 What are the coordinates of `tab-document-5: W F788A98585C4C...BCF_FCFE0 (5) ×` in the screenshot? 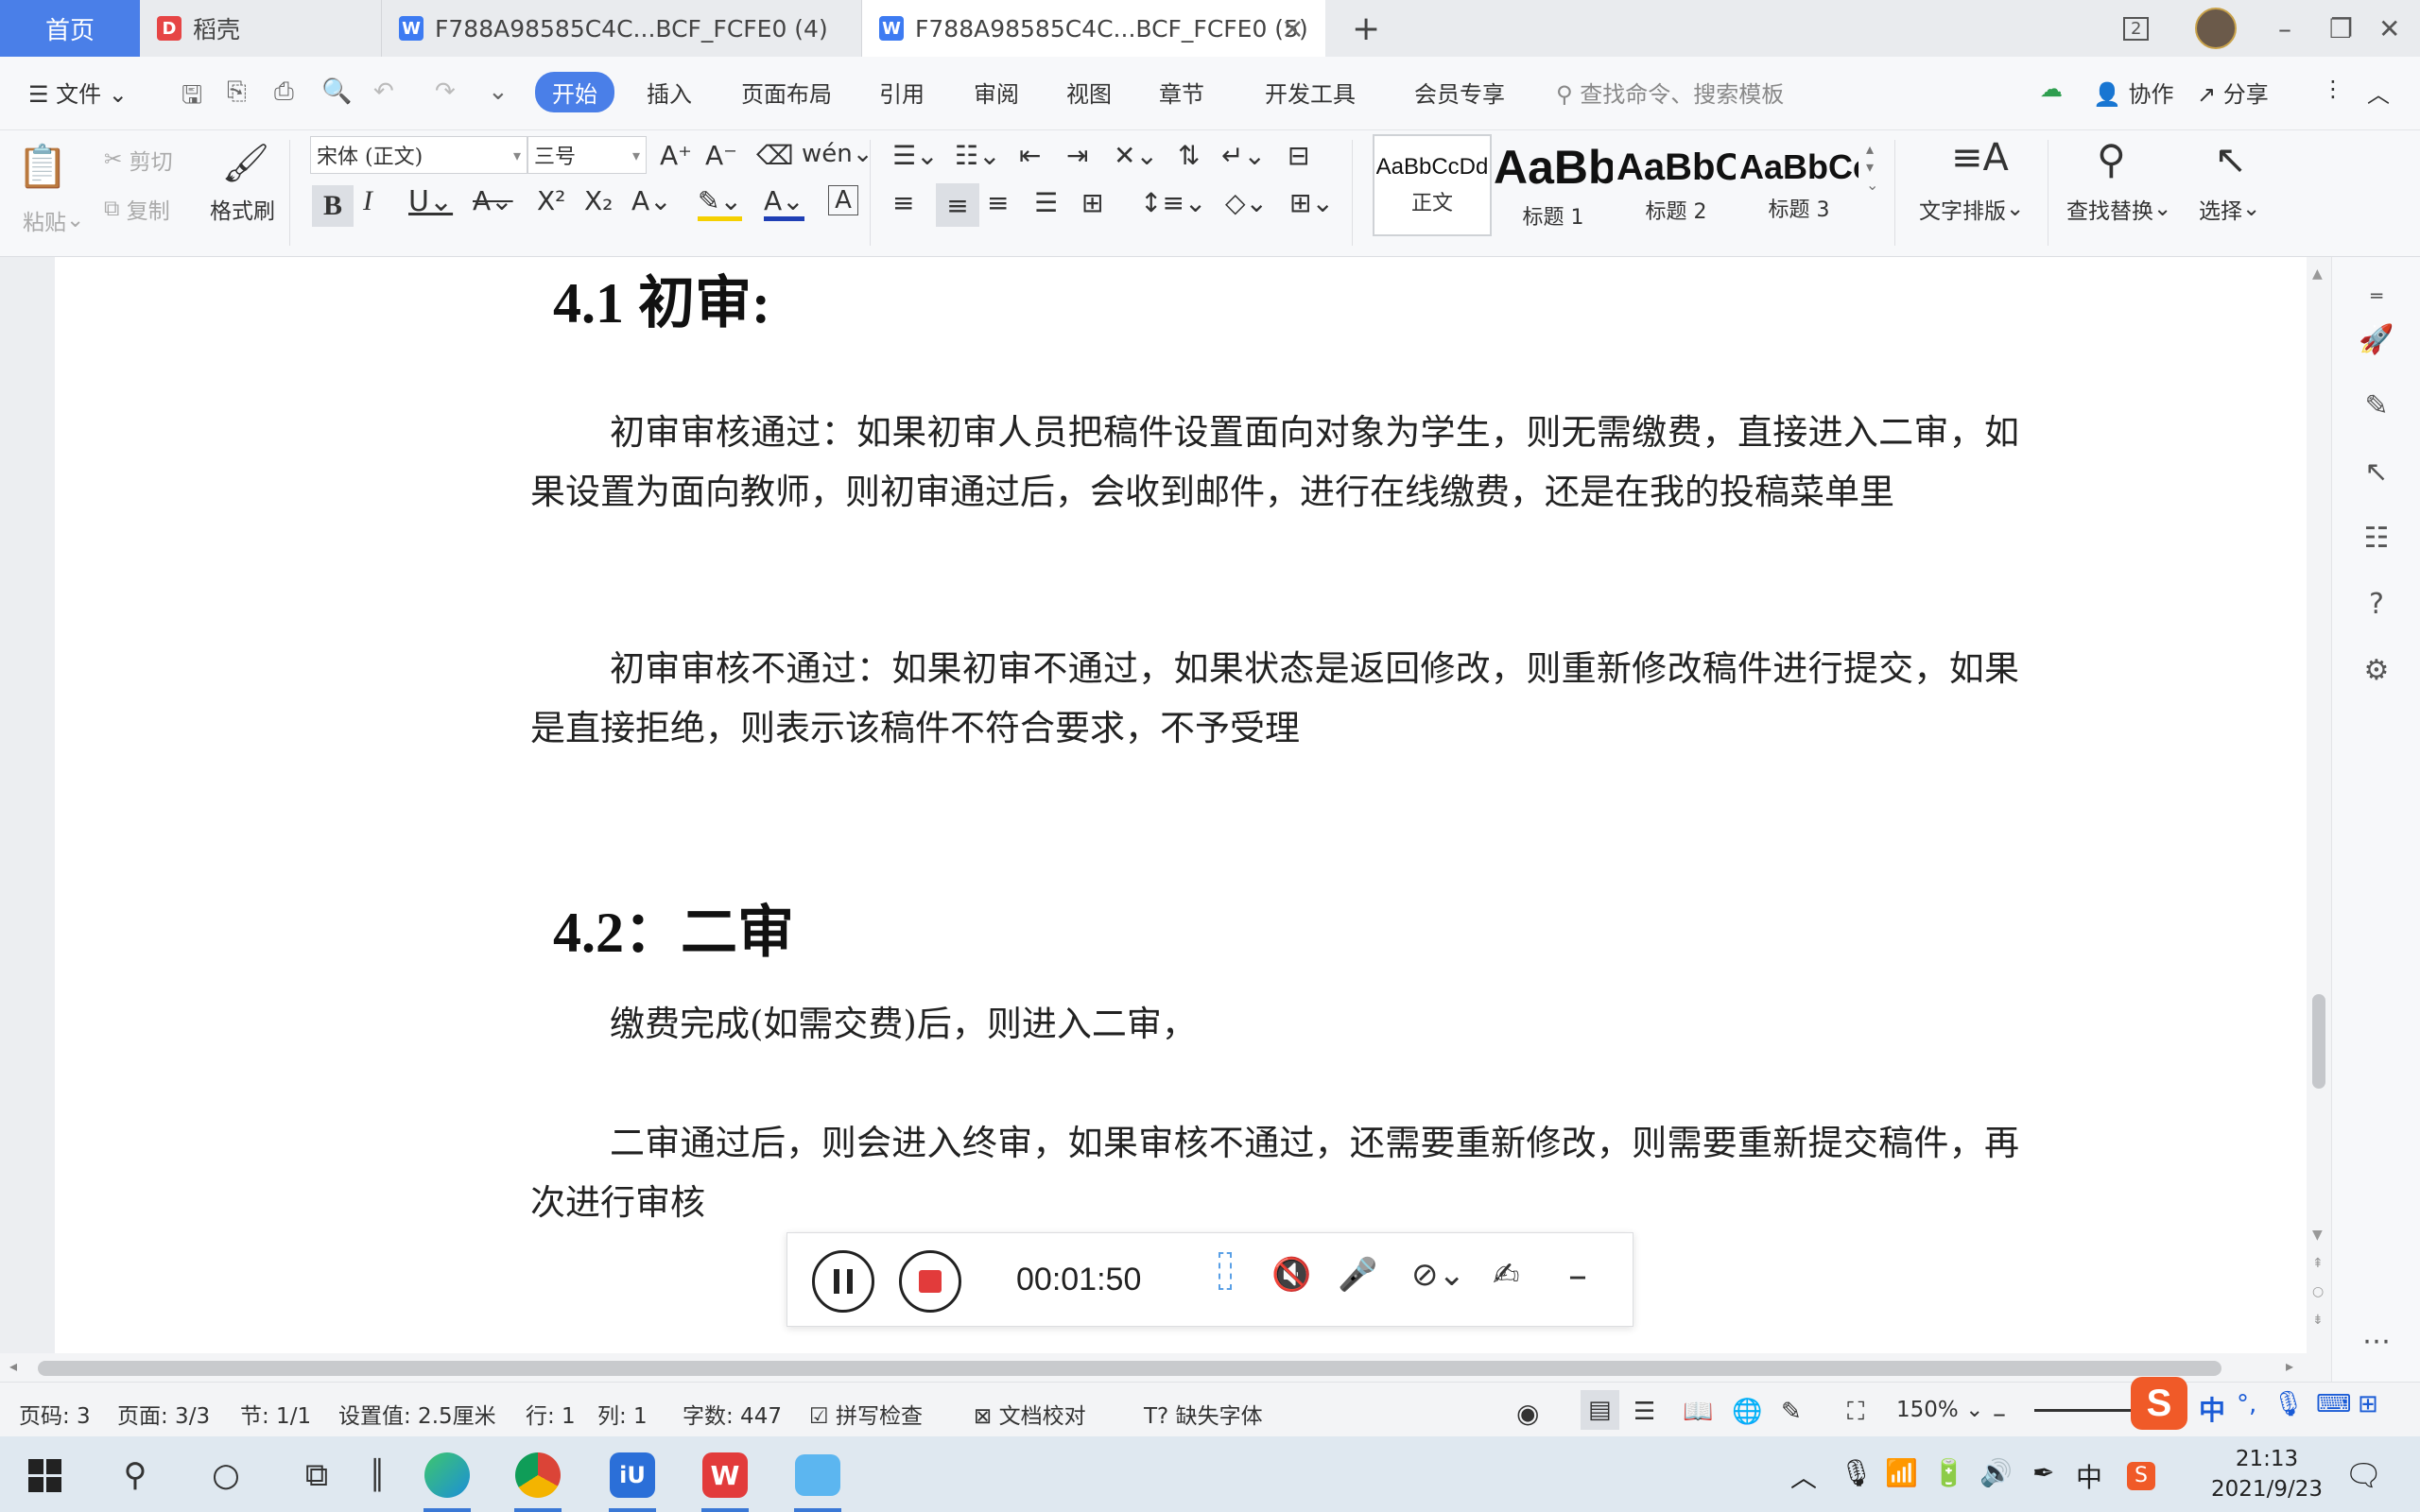 It's located at (1093, 28).